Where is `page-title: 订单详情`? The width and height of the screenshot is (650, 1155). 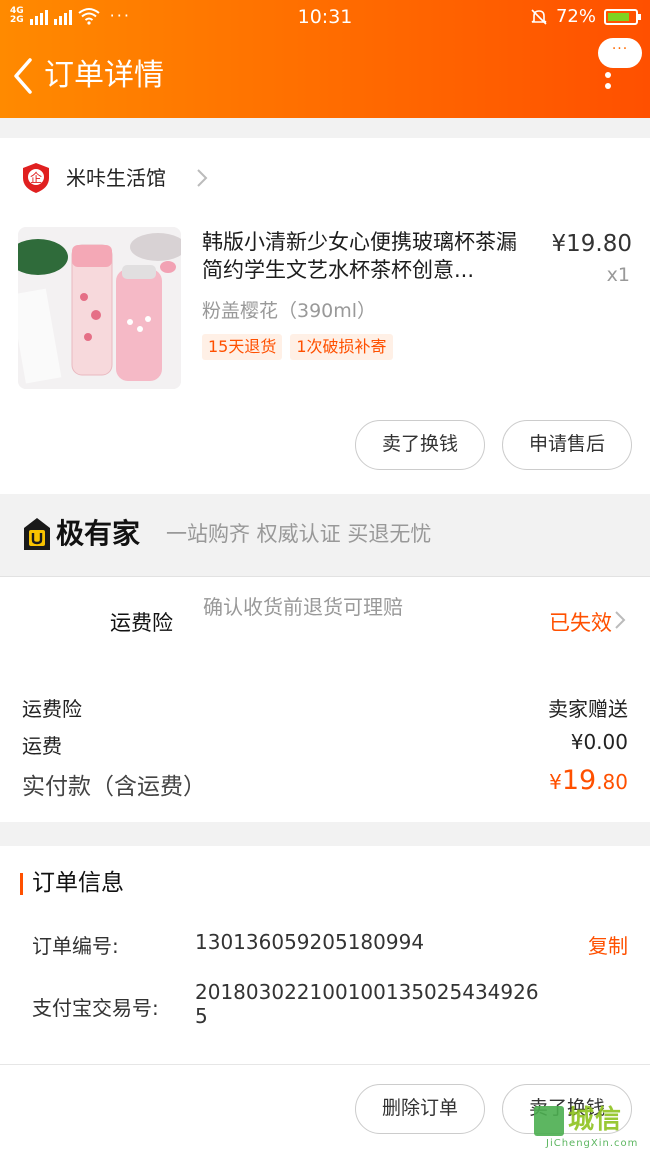 page-title: 订单详情 is located at coordinates (104, 75).